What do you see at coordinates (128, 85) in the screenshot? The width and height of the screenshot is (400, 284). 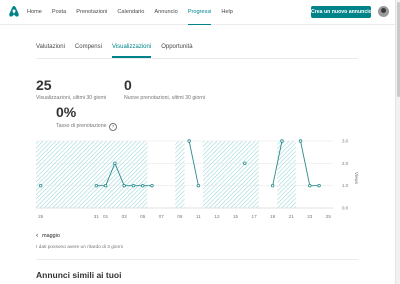 I see `bookings-count: 0` at bounding box center [128, 85].